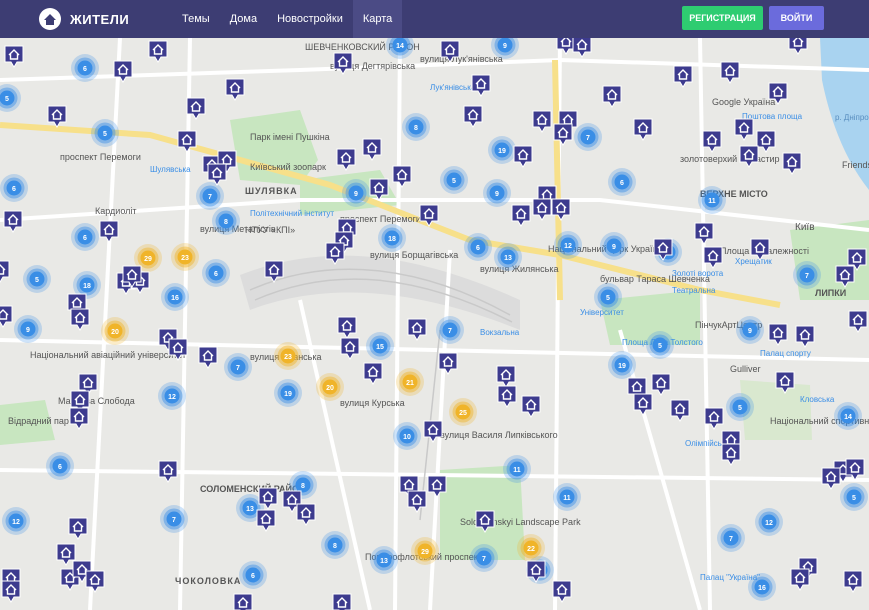  I want to click on cluster-count: 11, so click(712, 201).